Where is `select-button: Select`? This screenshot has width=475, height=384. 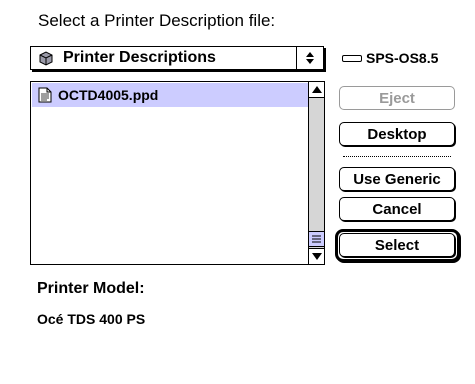
select-button: Select is located at coordinates (397, 245).